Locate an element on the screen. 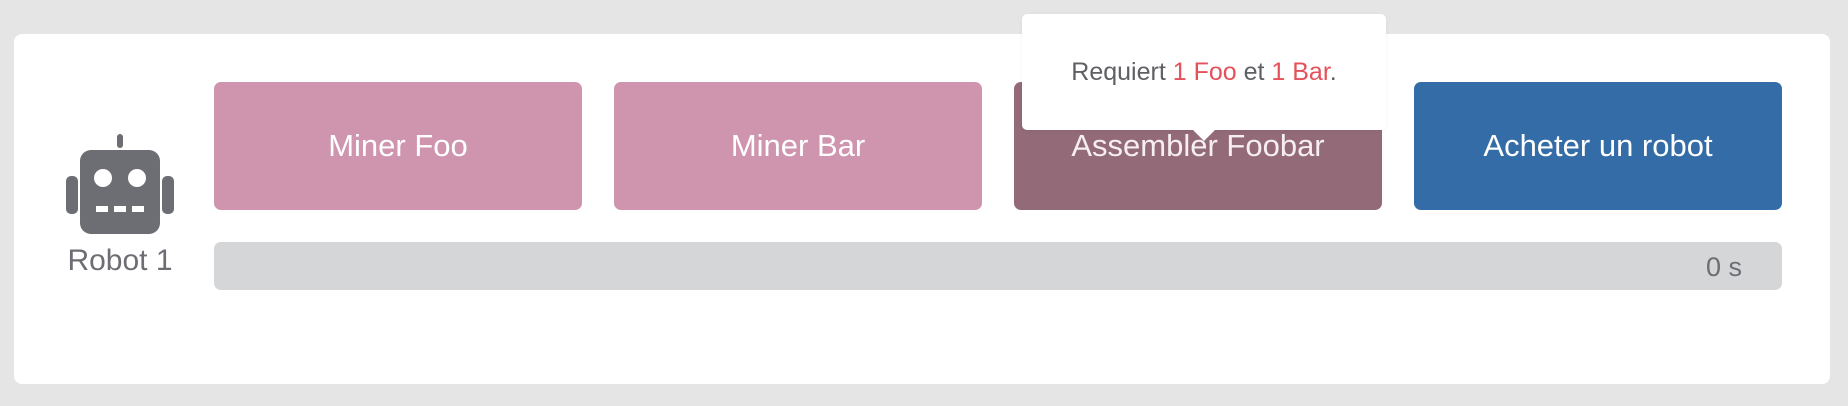  tooltip-prefix: Requiert is located at coordinates (1122, 72).